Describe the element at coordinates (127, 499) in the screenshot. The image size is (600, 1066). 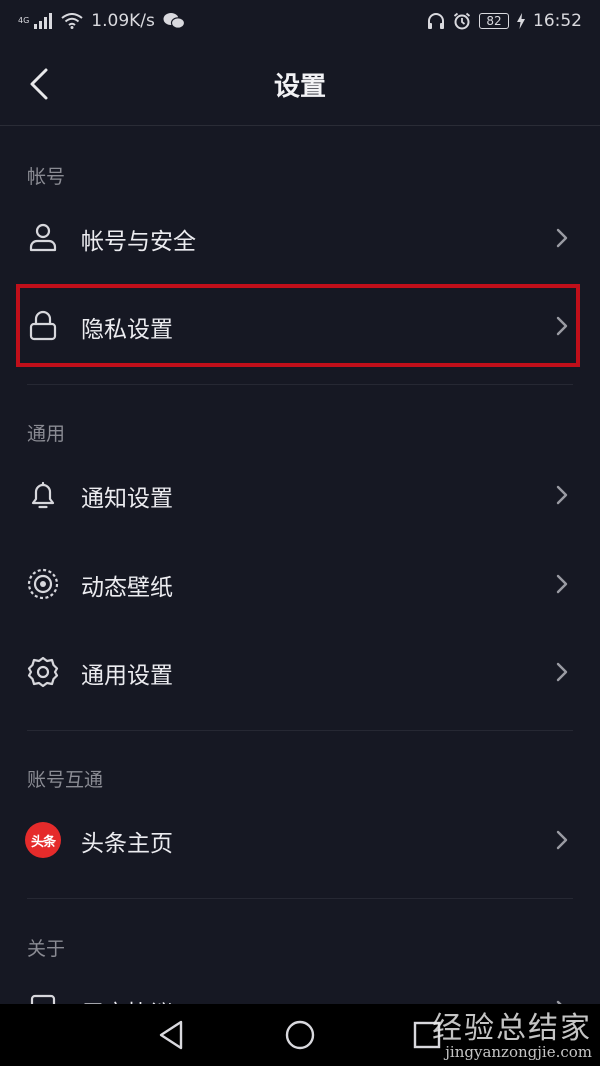
I see `row-label: 通知设置` at that location.